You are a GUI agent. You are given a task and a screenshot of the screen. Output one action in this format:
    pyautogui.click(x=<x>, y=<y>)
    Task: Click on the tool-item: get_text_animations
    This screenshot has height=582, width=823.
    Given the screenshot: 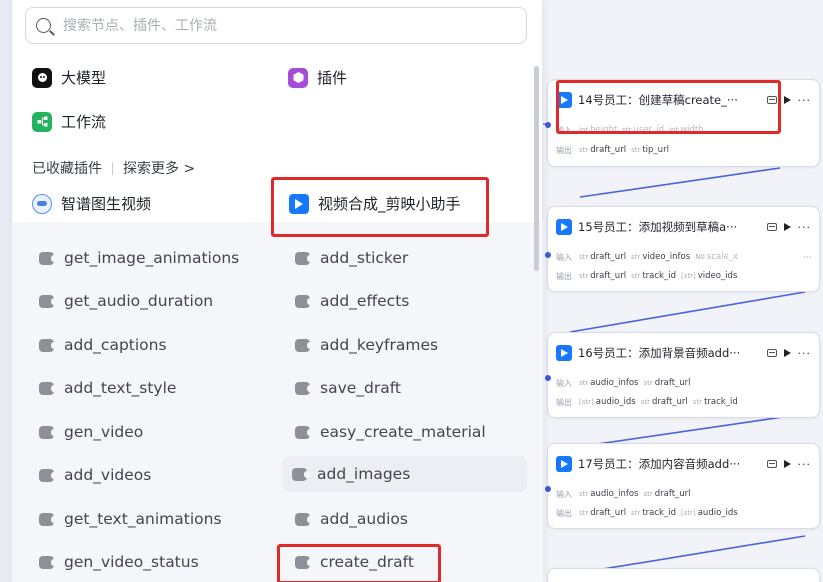 What is the action you would take?
    pyautogui.click(x=125, y=519)
    